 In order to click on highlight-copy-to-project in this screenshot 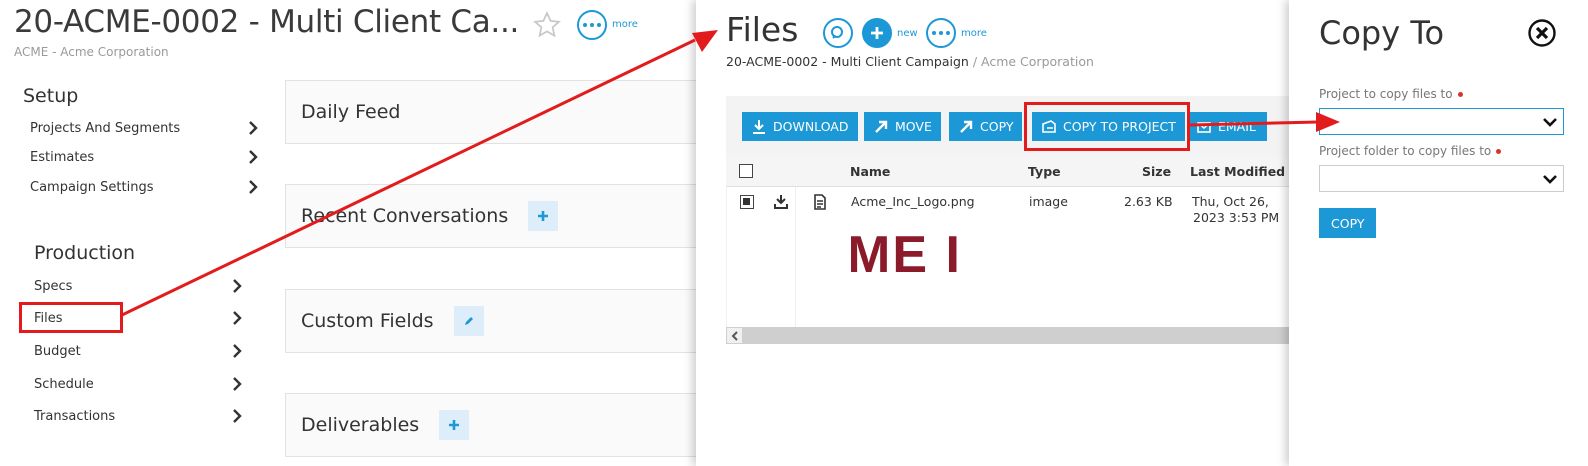, I will do `click(1107, 126)`.